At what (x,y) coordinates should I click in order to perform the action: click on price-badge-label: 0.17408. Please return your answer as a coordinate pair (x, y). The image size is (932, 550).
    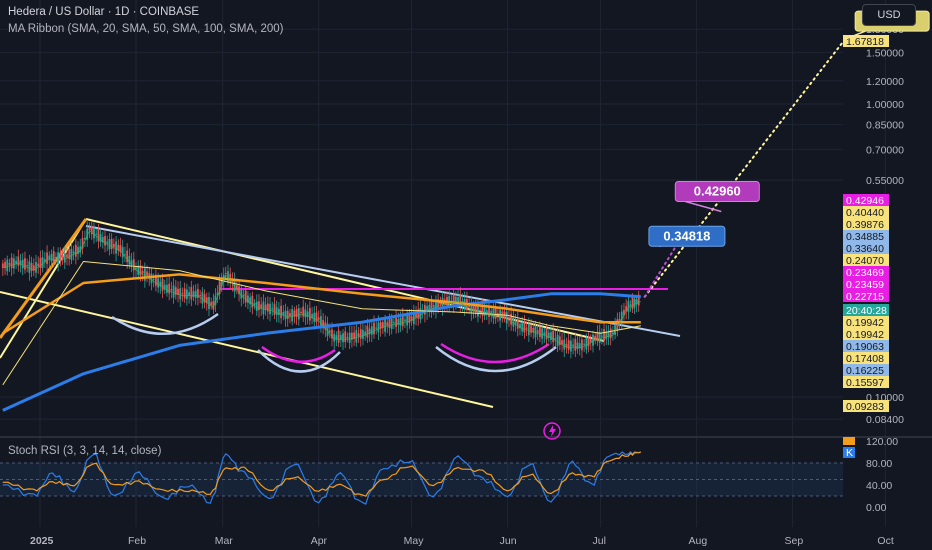
    Looking at the image, I should click on (865, 359).